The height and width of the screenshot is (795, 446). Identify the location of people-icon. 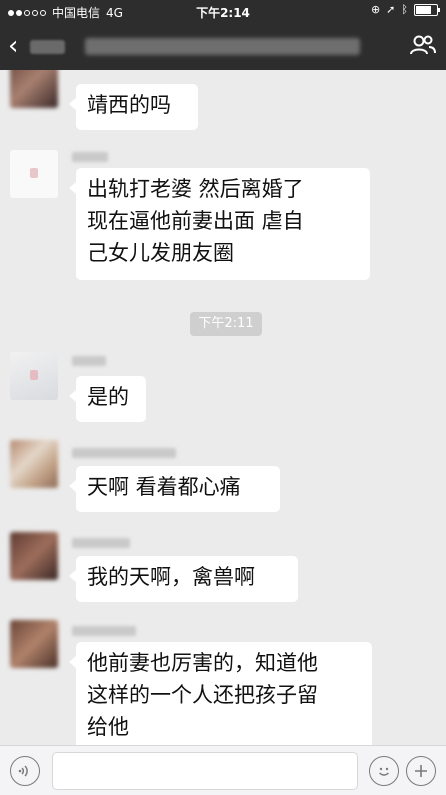
(423, 47).